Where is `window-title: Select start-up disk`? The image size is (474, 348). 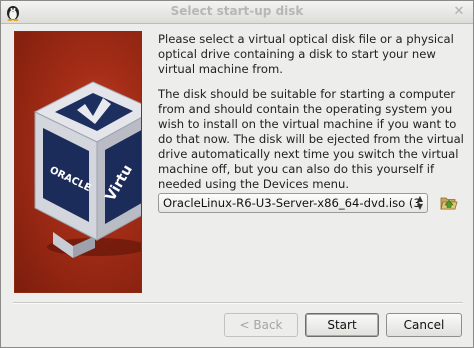 window-title: Select start-up disk is located at coordinates (237, 11).